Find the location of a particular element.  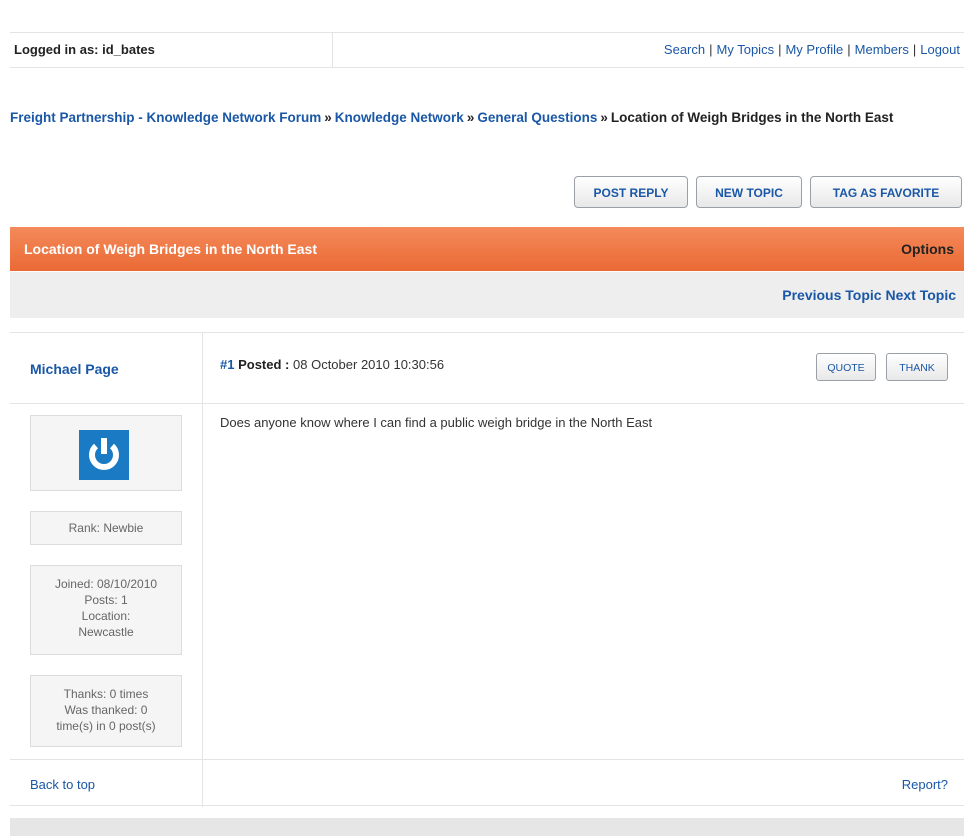

previous-topic-link: Previous Topic is located at coordinates (831, 295).